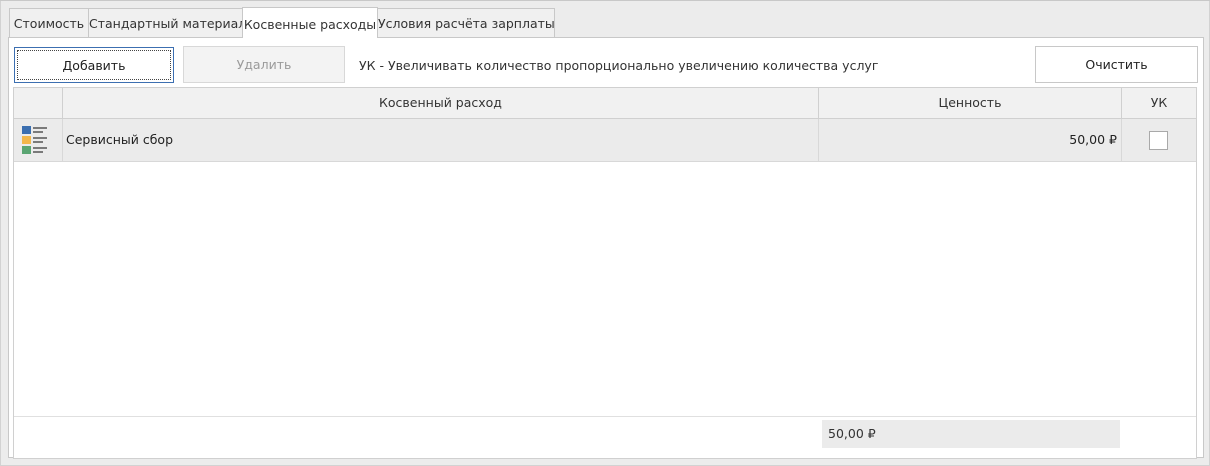  I want to click on header-indirect-expense: Косвенный расход, so click(441, 103).